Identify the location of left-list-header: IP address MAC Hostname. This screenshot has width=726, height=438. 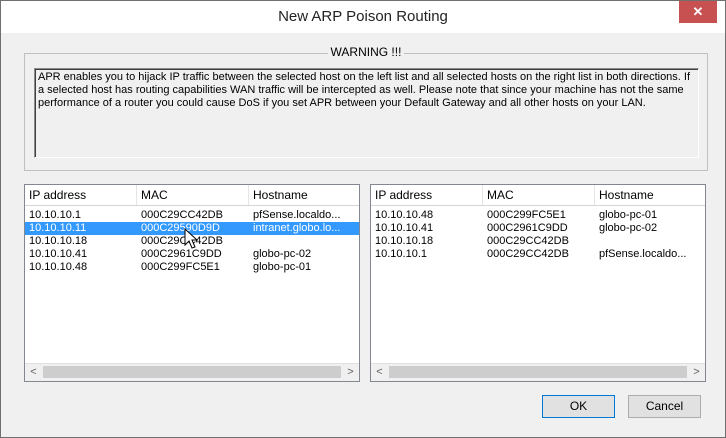
(192, 195).